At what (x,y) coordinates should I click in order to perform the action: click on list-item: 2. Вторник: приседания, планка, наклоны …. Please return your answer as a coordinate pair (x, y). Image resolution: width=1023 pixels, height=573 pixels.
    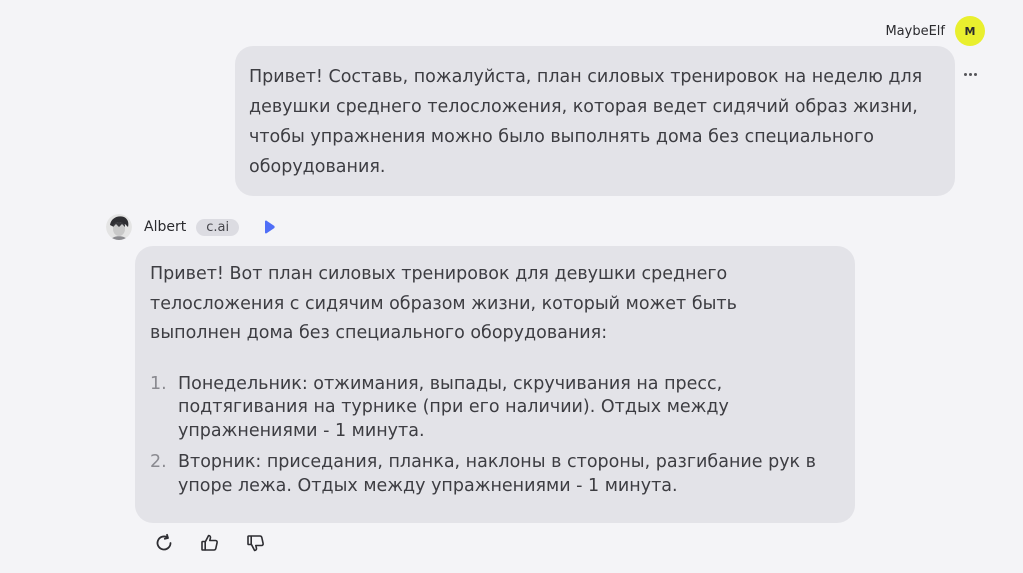
    Looking at the image, I should click on (495, 474).